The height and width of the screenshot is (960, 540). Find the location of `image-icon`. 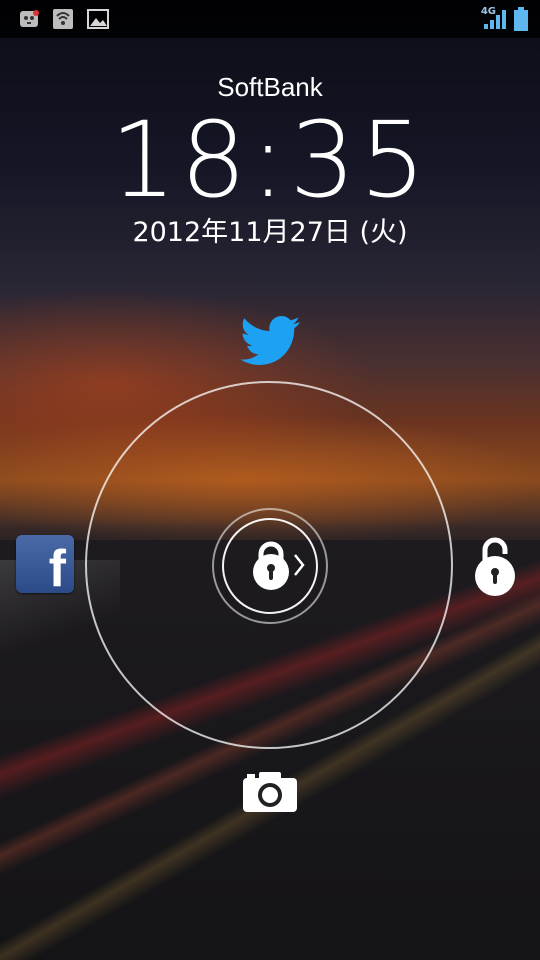

image-icon is located at coordinates (98, 19).